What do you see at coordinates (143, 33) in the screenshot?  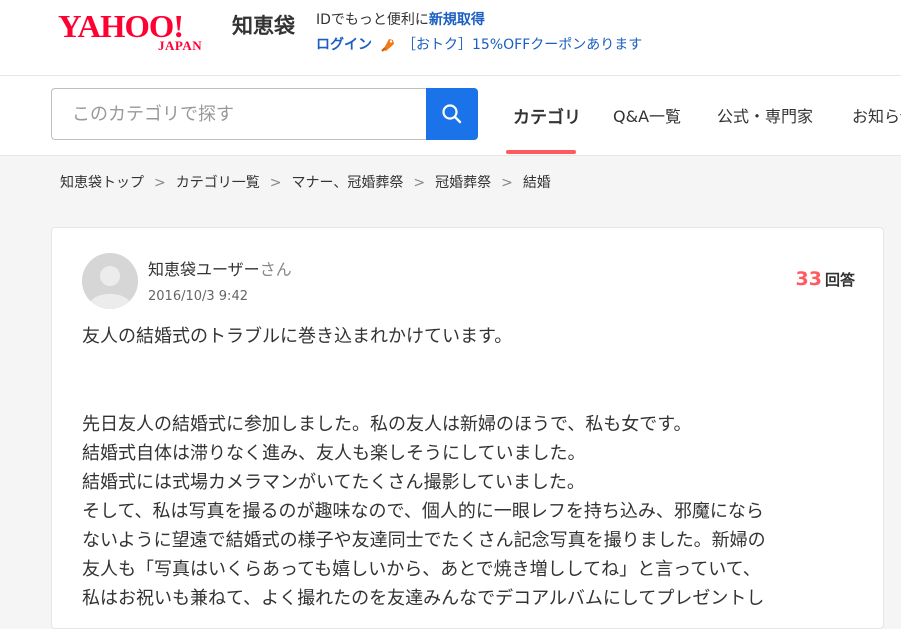 I see `yahoo-japan-logo: YAHOO! JAPAN` at bounding box center [143, 33].